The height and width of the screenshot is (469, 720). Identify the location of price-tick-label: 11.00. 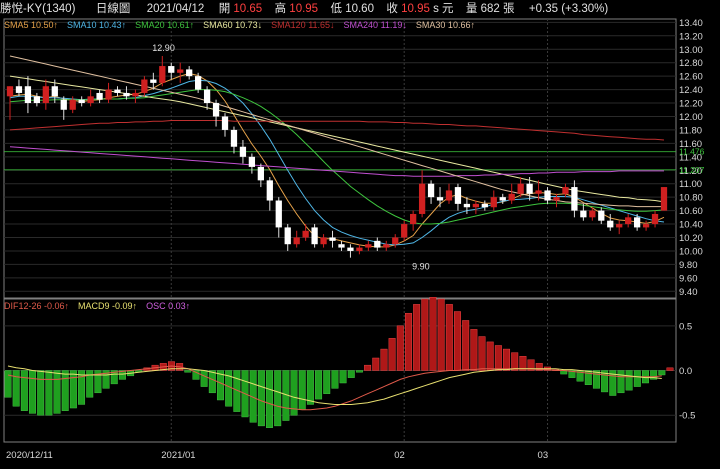
(690, 184).